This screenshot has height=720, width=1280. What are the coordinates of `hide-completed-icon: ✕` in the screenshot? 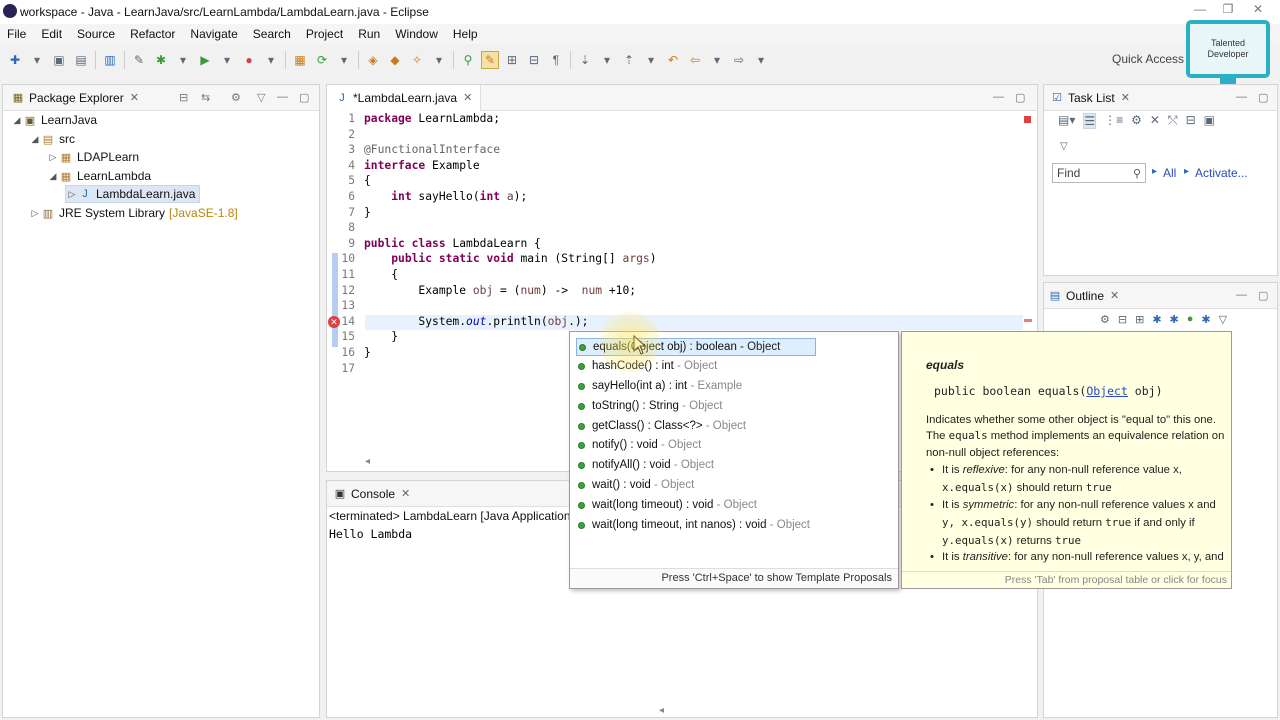 It's located at (1155, 121).